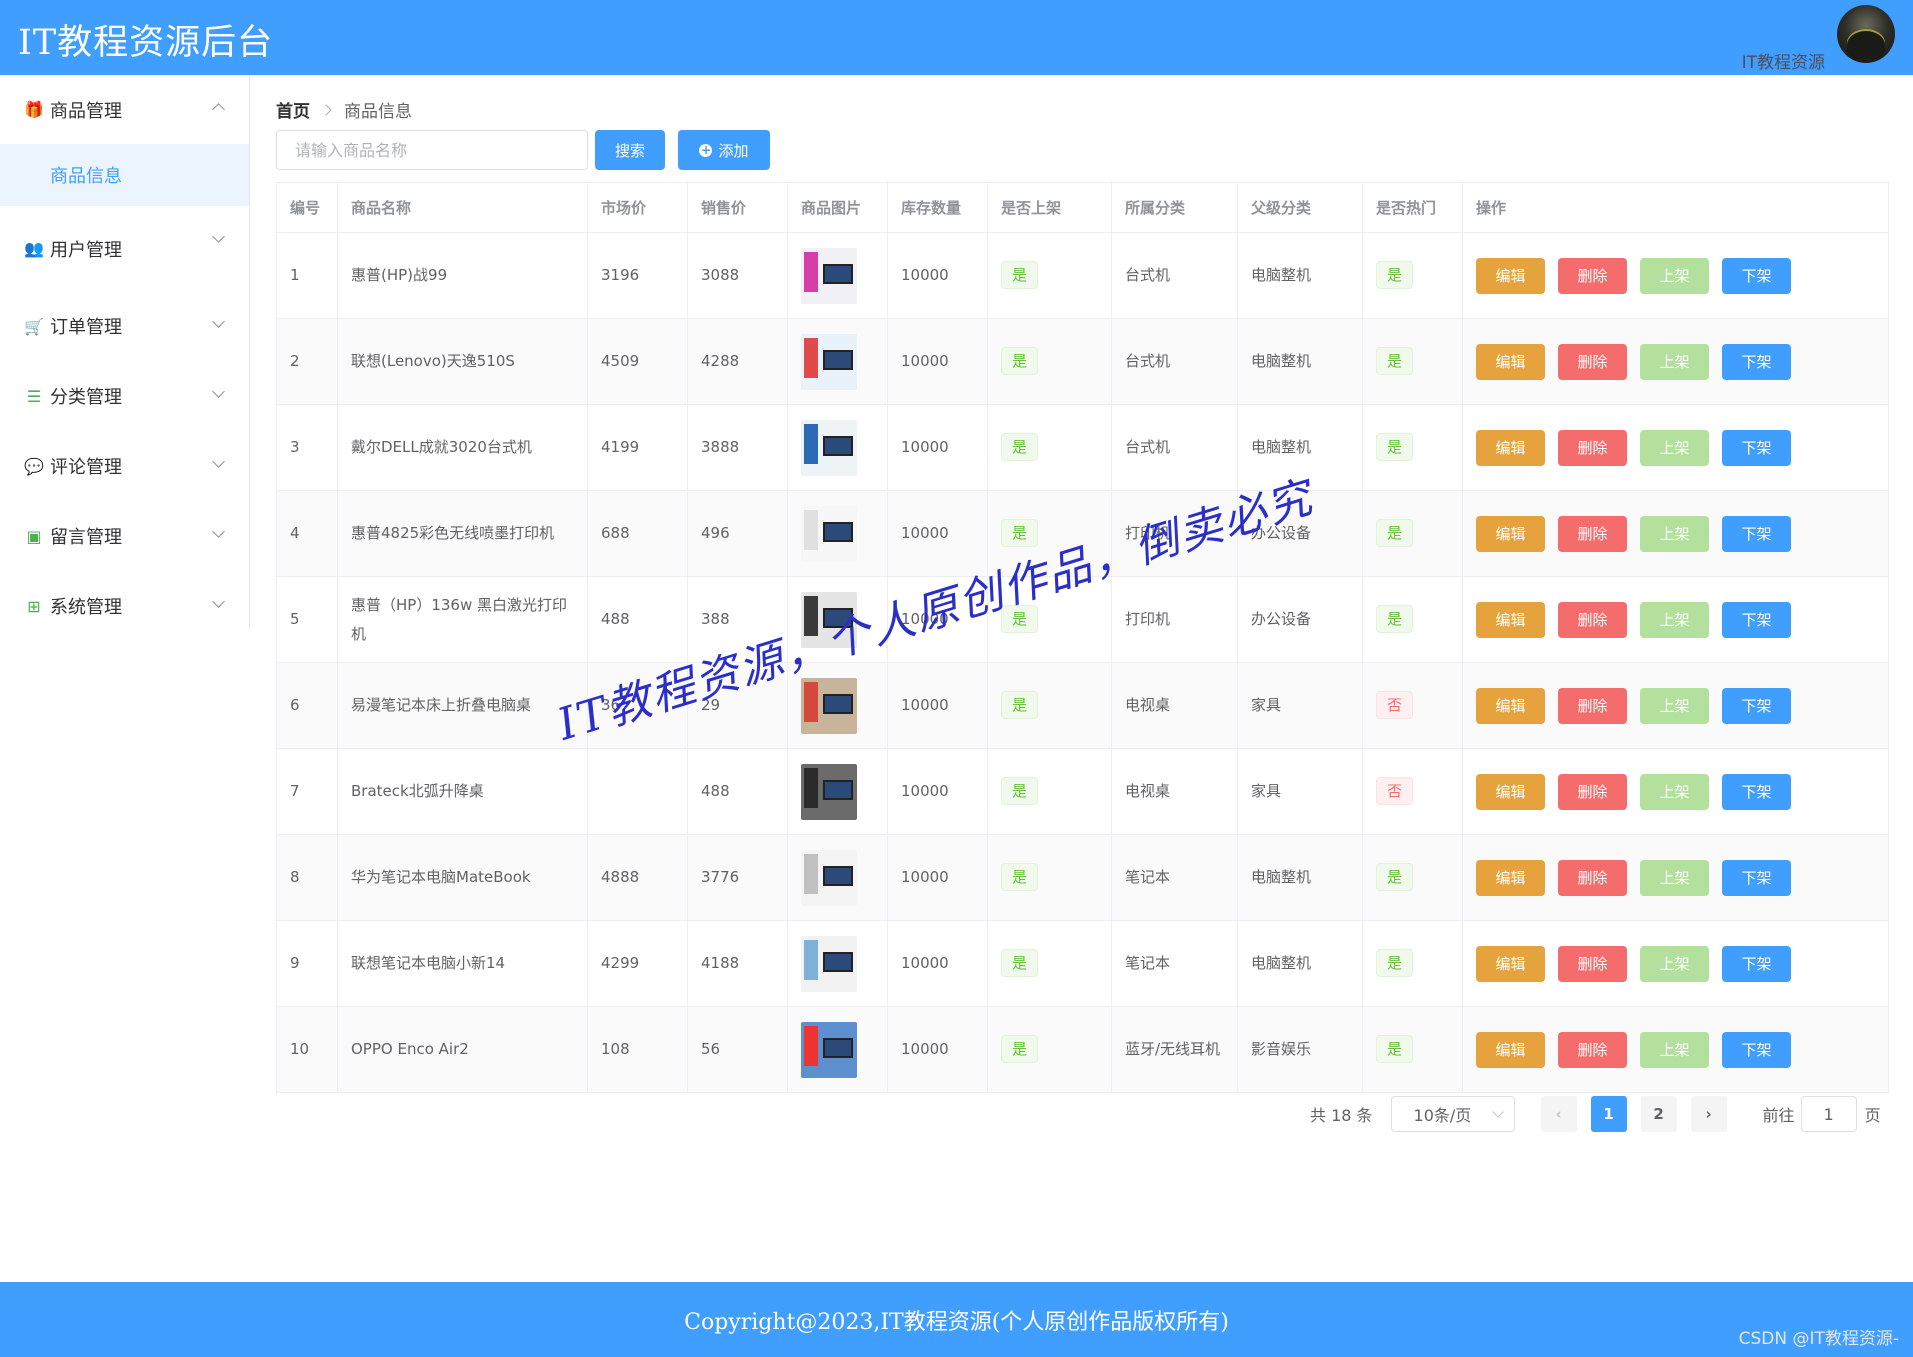 Image resolution: width=1913 pixels, height=1357 pixels. I want to click on page-size-select: 10条/页, so click(1452, 1114).